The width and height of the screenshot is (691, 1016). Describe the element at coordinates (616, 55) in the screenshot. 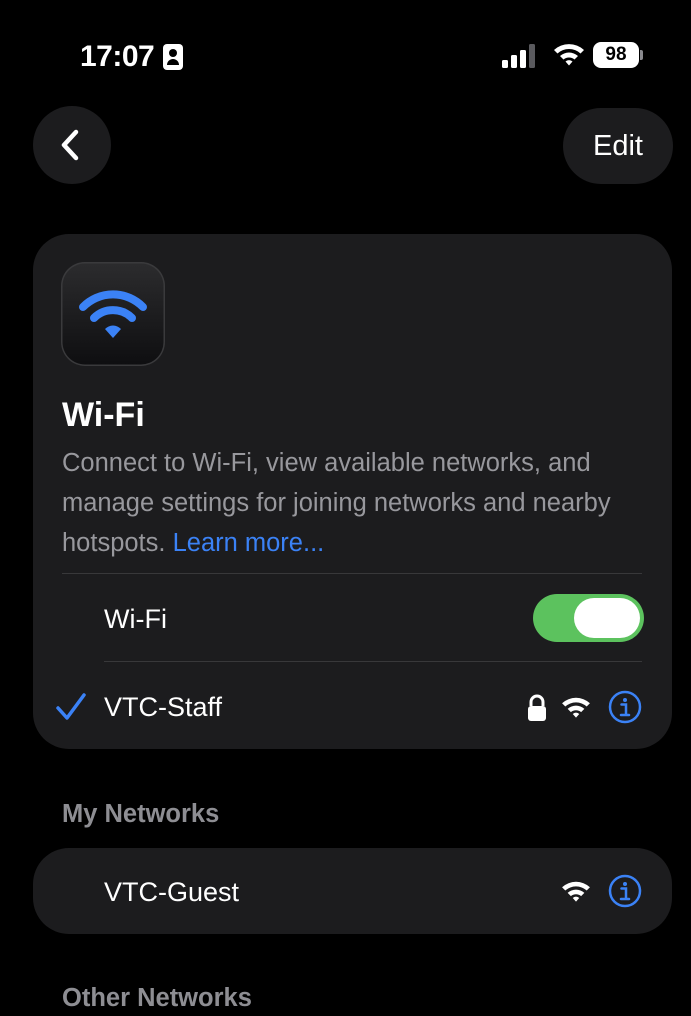

I see `battery-icon: 98` at that location.